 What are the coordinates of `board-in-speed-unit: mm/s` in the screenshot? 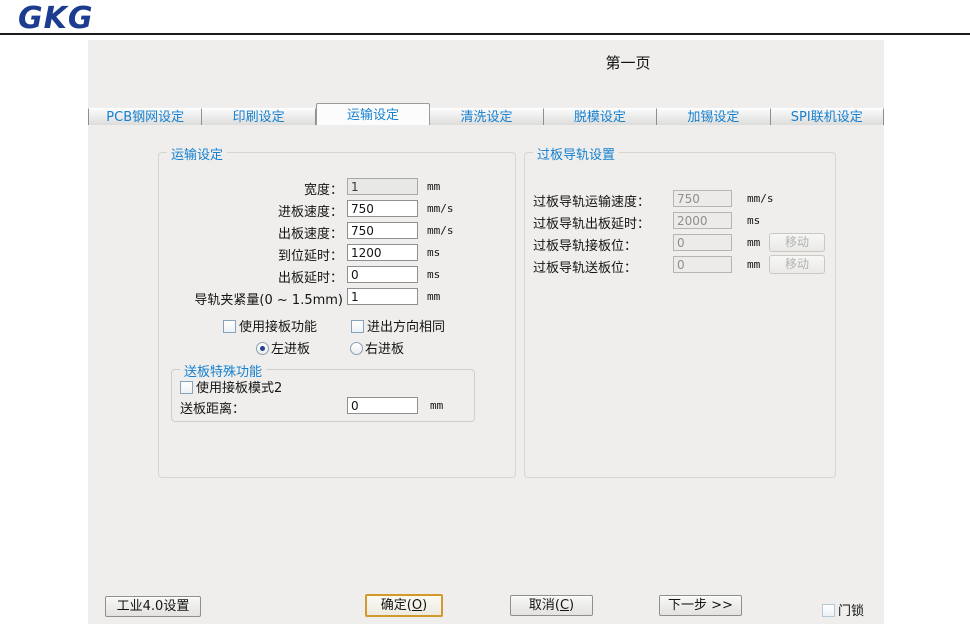 It's located at (440, 208).